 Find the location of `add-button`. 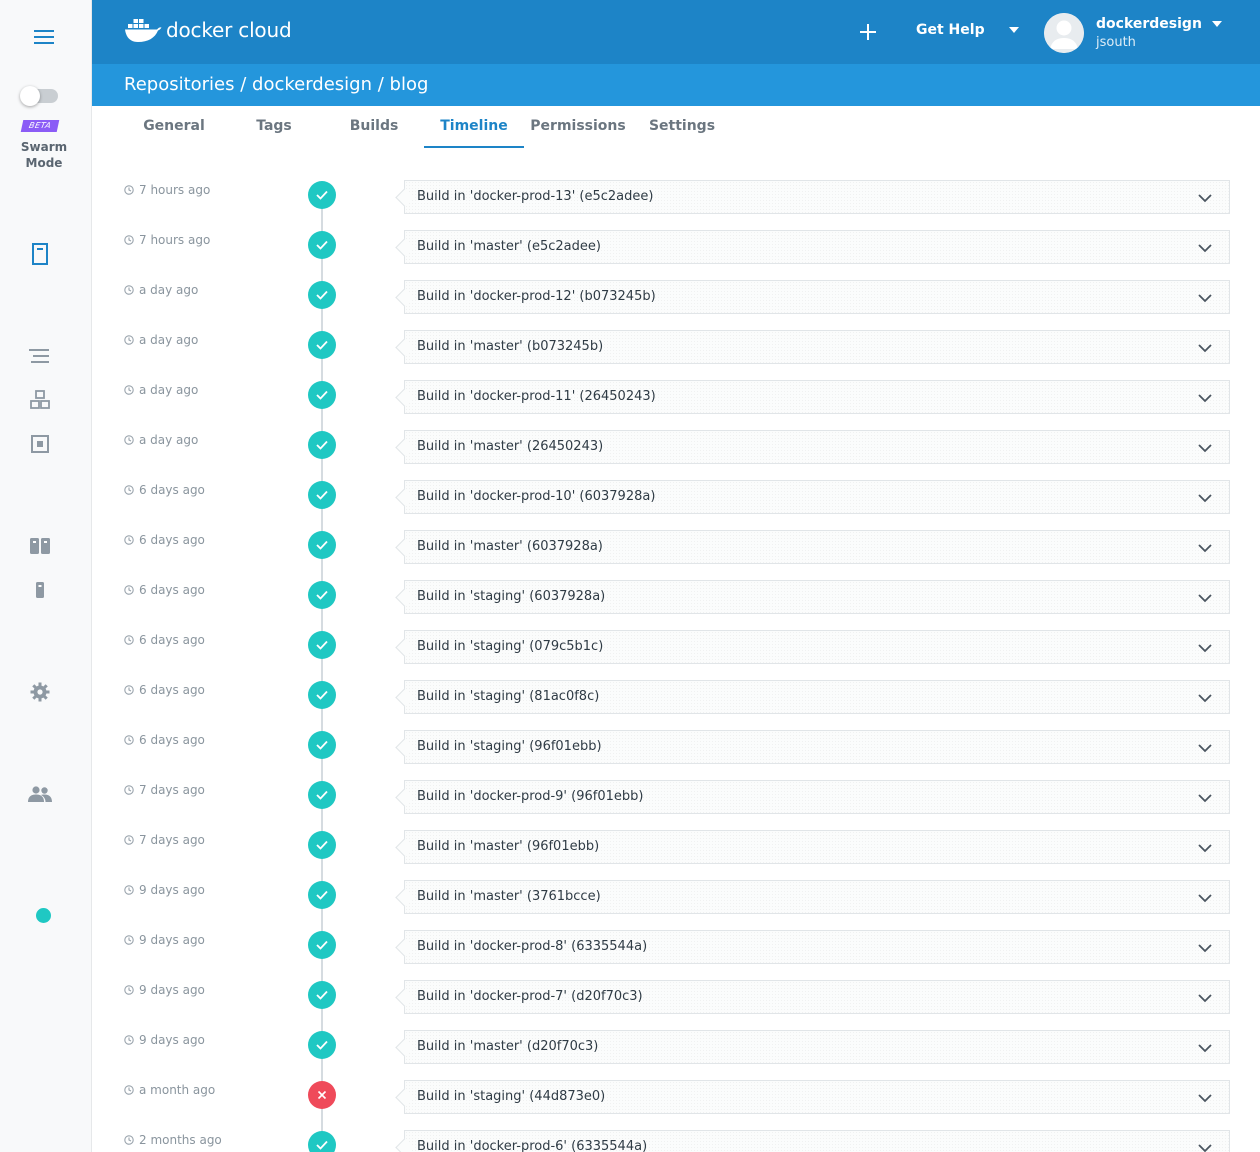

add-button is located at coordinates (868, 32).